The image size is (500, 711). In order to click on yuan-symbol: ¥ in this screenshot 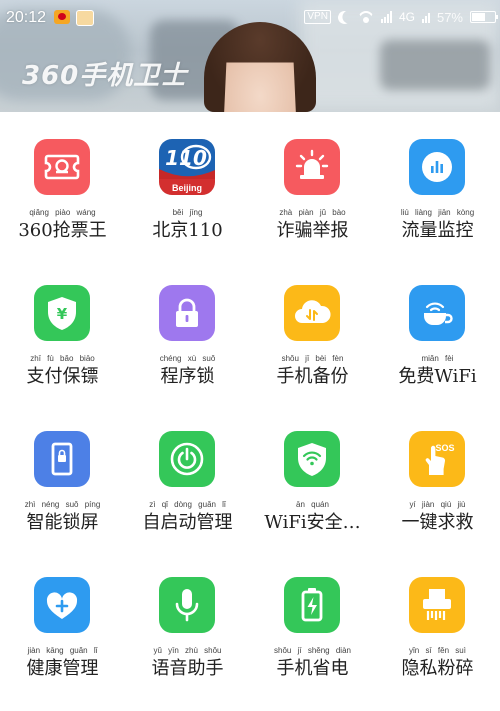, I will do `click(62, 314)`.